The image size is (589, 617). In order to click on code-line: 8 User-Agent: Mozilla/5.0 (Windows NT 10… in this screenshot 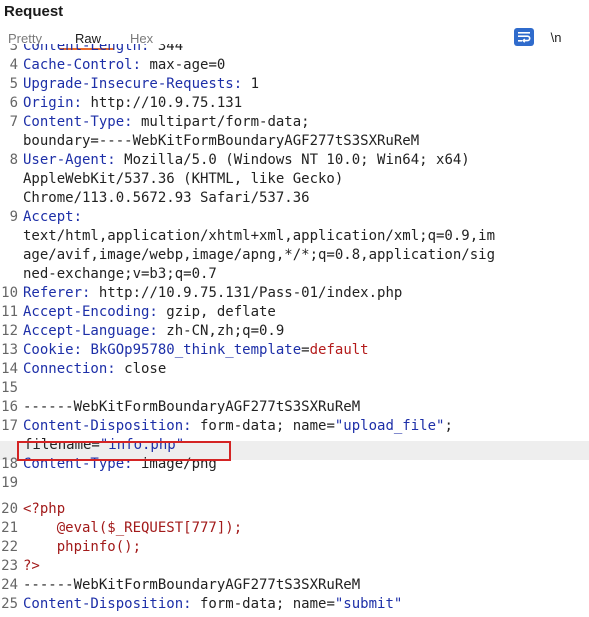, I will do `click(294, 160)`.